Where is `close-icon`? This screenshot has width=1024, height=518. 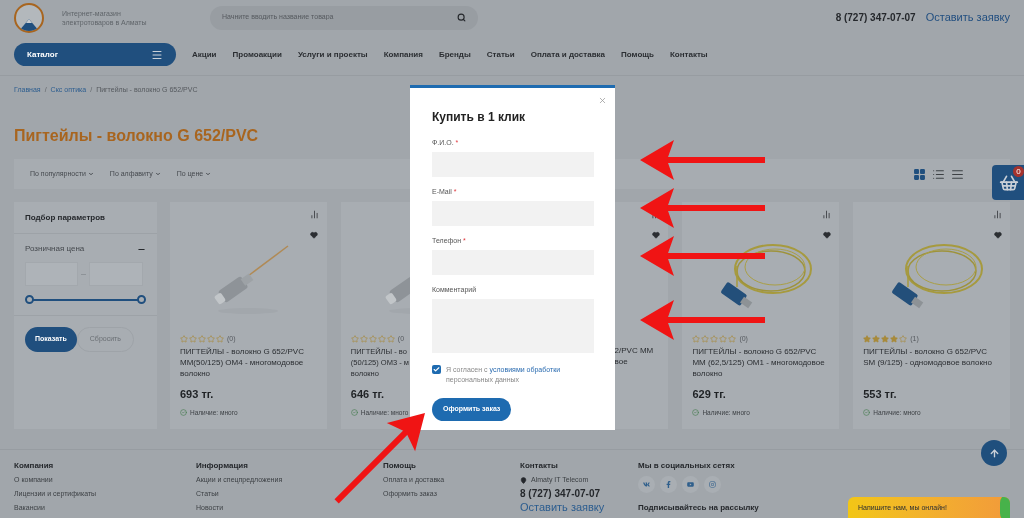
close-icon is located at coordinates (602, 100).